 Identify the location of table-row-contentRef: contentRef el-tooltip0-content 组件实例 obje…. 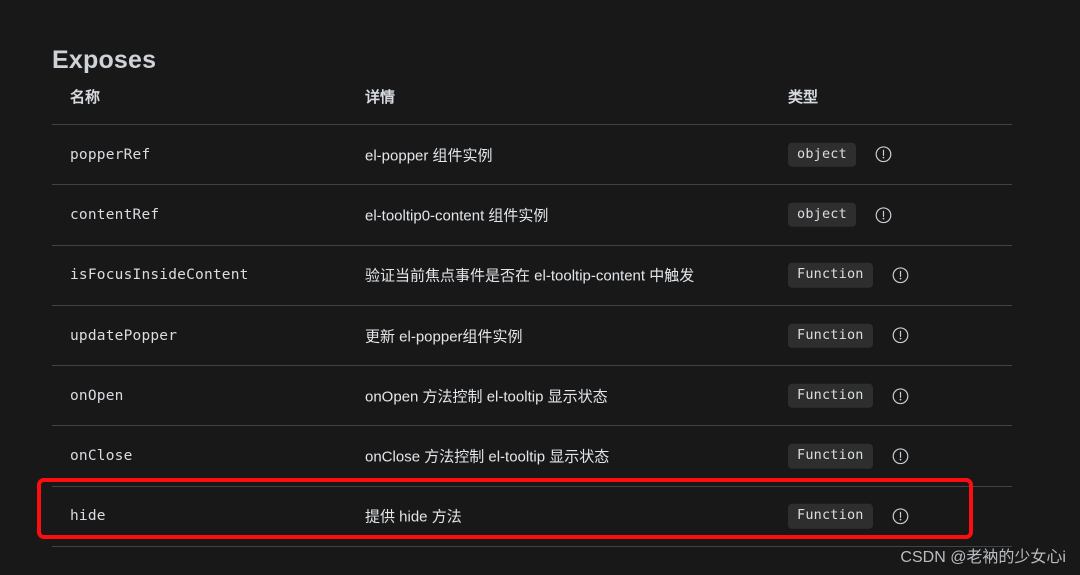
(532, 214).